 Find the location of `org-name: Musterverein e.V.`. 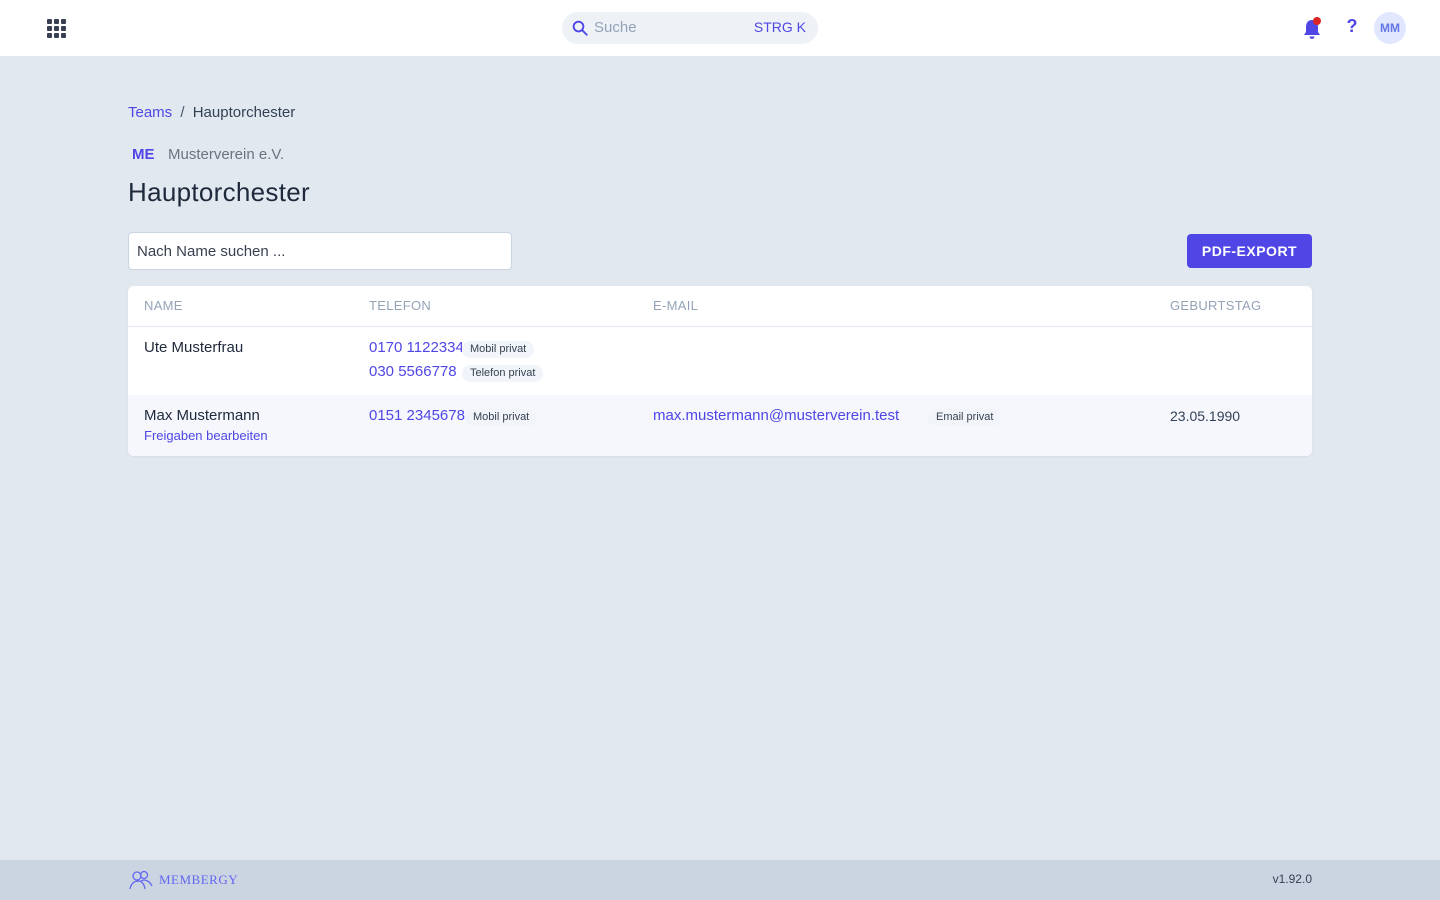

org-name: Musterverein e.V. is located at coordinates (226, 154).